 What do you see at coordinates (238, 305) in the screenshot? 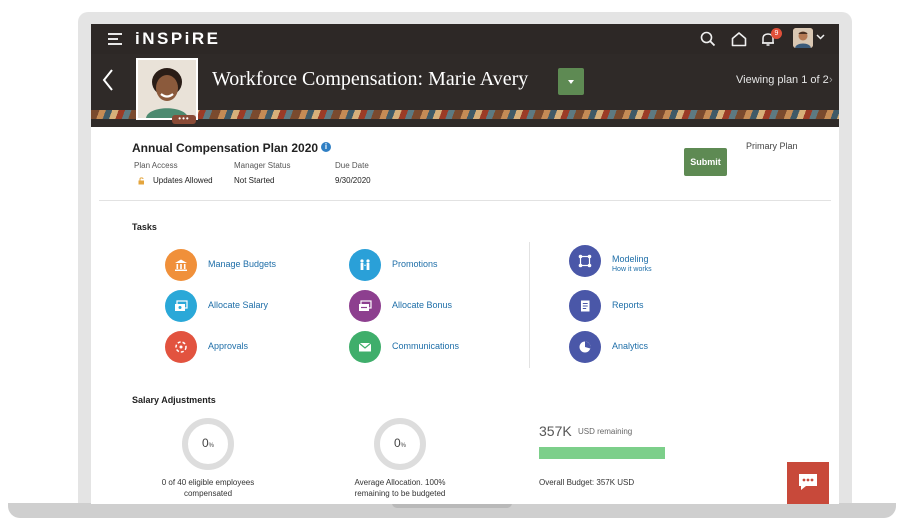
I see `task-label: Allocate Salary` at bounding box center [238, 305].